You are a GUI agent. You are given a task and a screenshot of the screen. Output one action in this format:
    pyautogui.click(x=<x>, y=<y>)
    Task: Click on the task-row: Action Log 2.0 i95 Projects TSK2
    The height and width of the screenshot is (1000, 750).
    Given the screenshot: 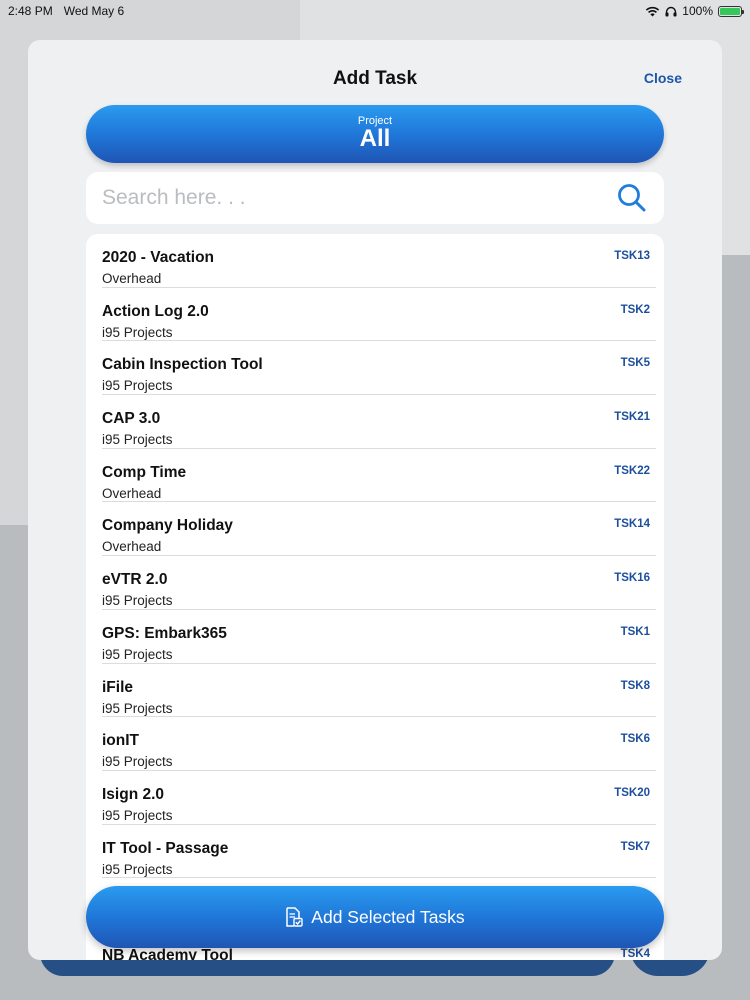 What is the action you would take?
    pyautogui.click(x=379, y=315)
    